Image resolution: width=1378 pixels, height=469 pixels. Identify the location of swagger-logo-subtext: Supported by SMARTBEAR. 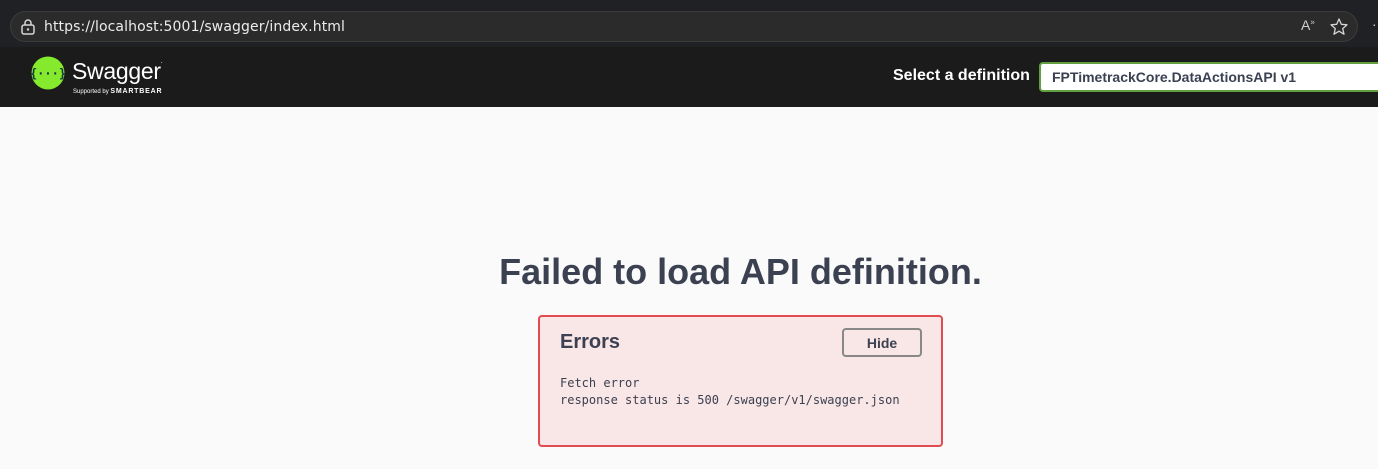
(118, 91).